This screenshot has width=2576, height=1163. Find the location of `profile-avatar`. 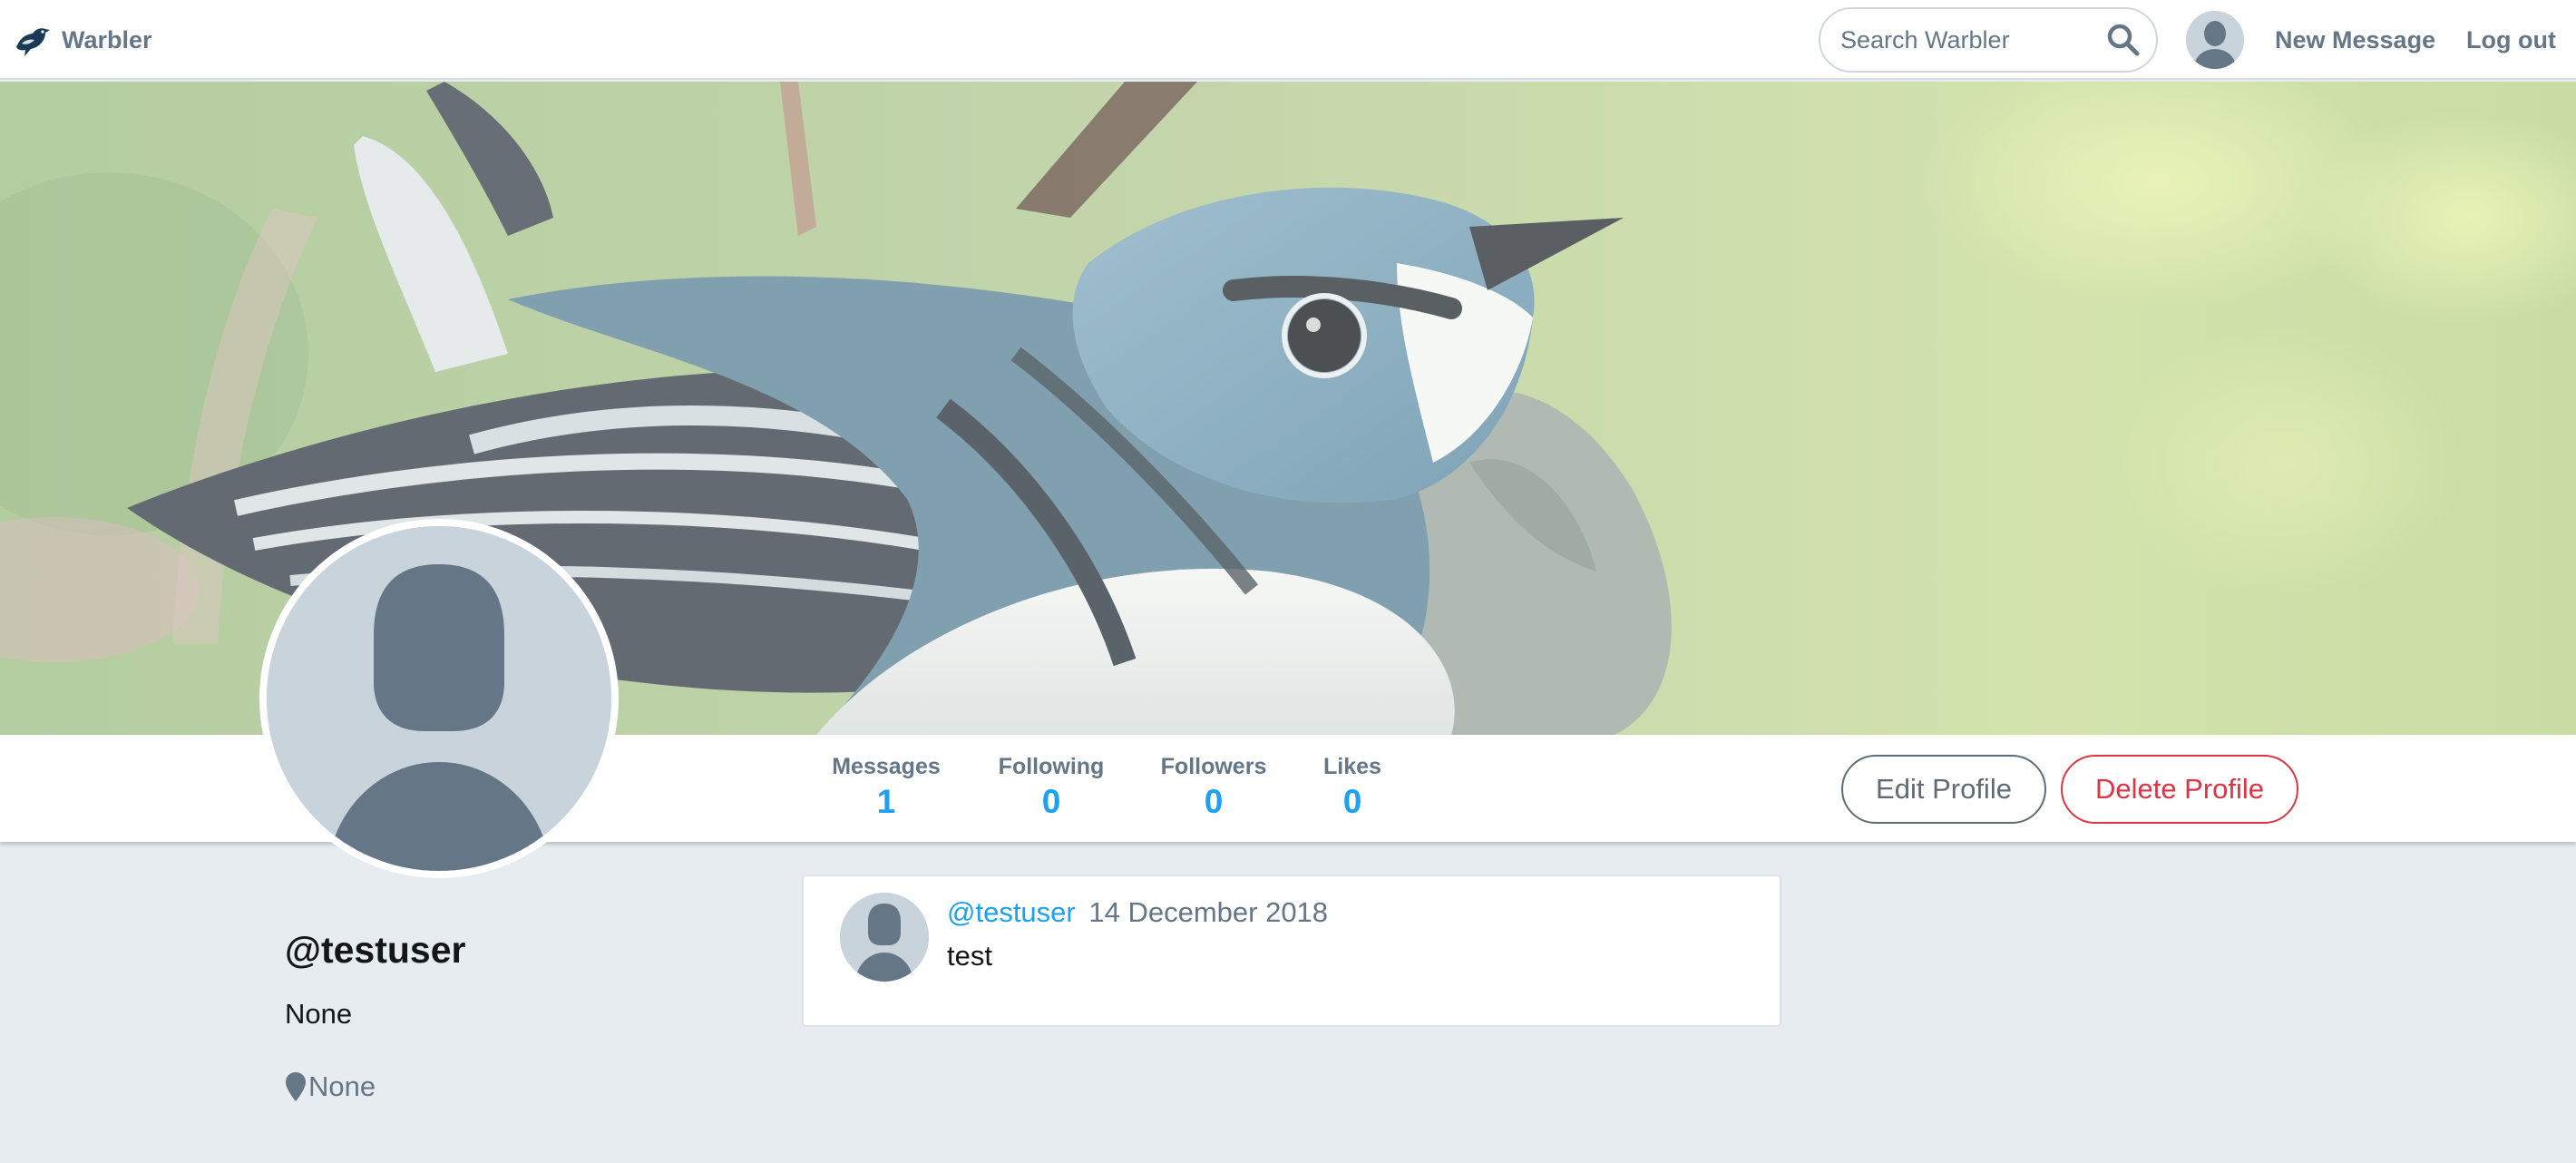

profile-avatar is located at coordinates (439, 698).